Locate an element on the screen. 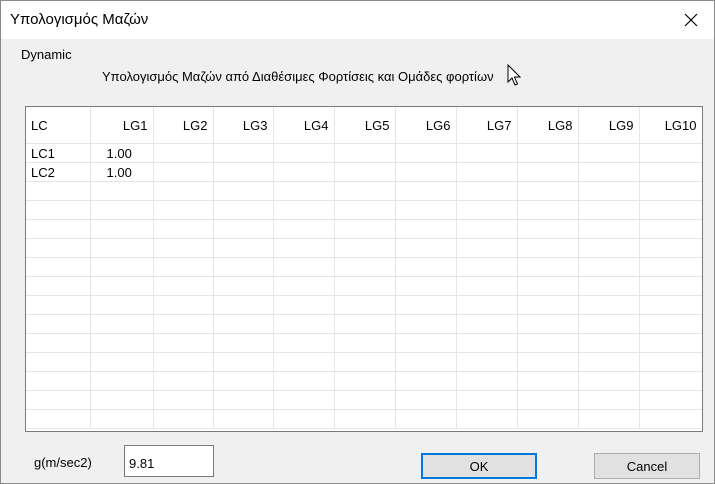 This screenshot has height=484, width=715. cancel-button: Cancel is located at coordinates (647, 466).